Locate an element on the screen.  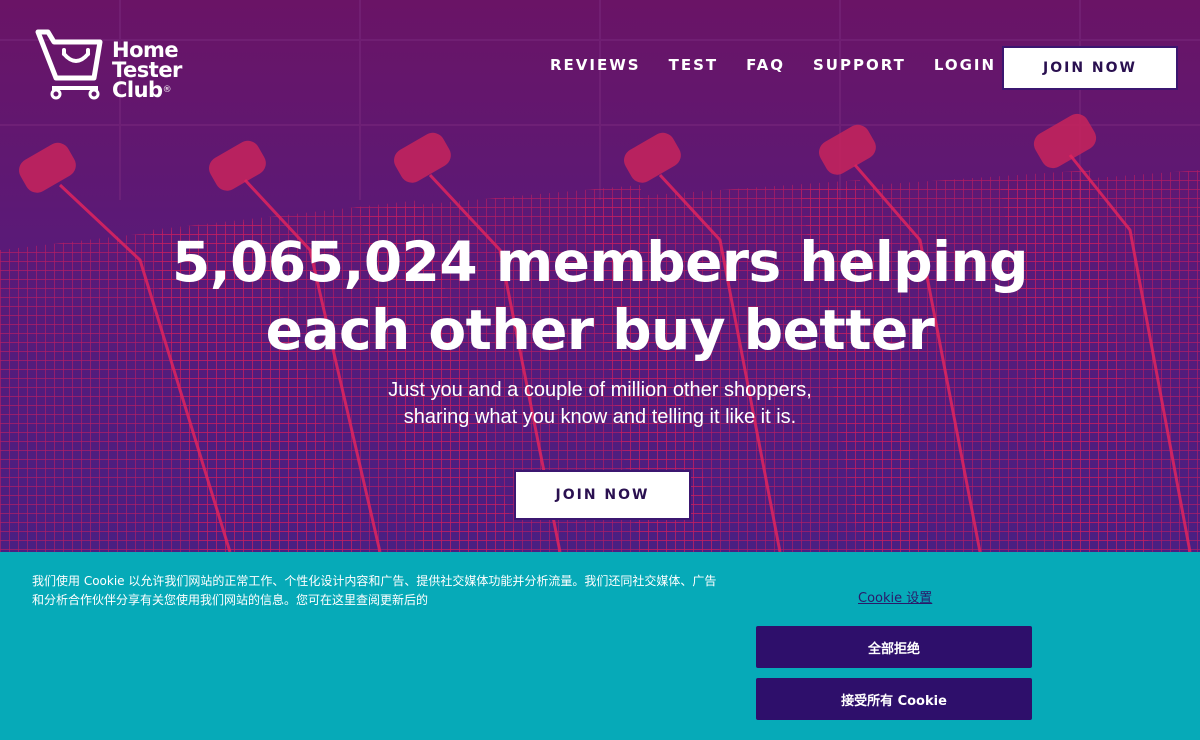
accept-all-cookies-button: 接受所有 Cookie is located at coordinates (894, 699).